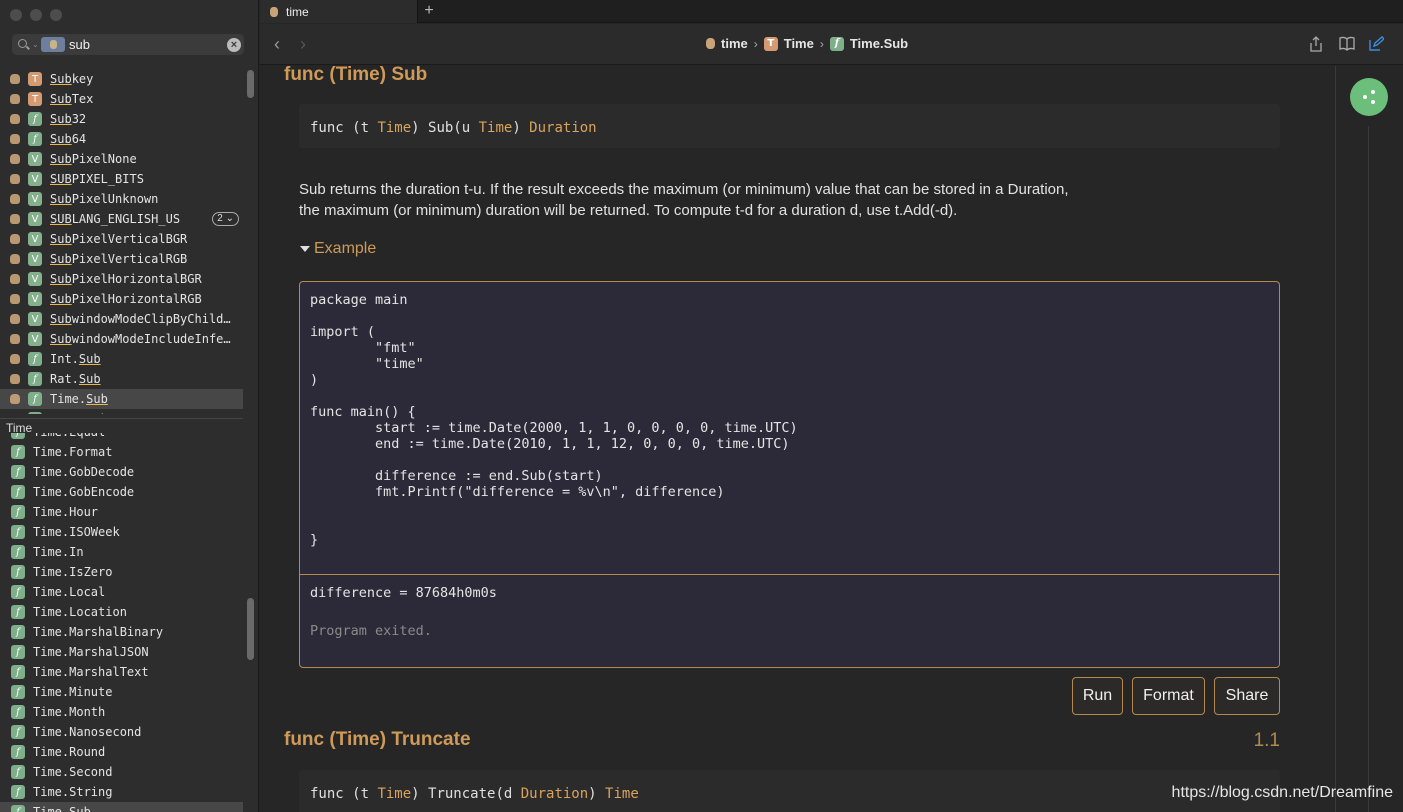 The width and height of the screenshot is (1403, 812). What do you see at coordinates (789, 620) in the screenshot?
I see `output-panel: difference = 87684h0m0s Program exited.` at bounding box center [789, 620].